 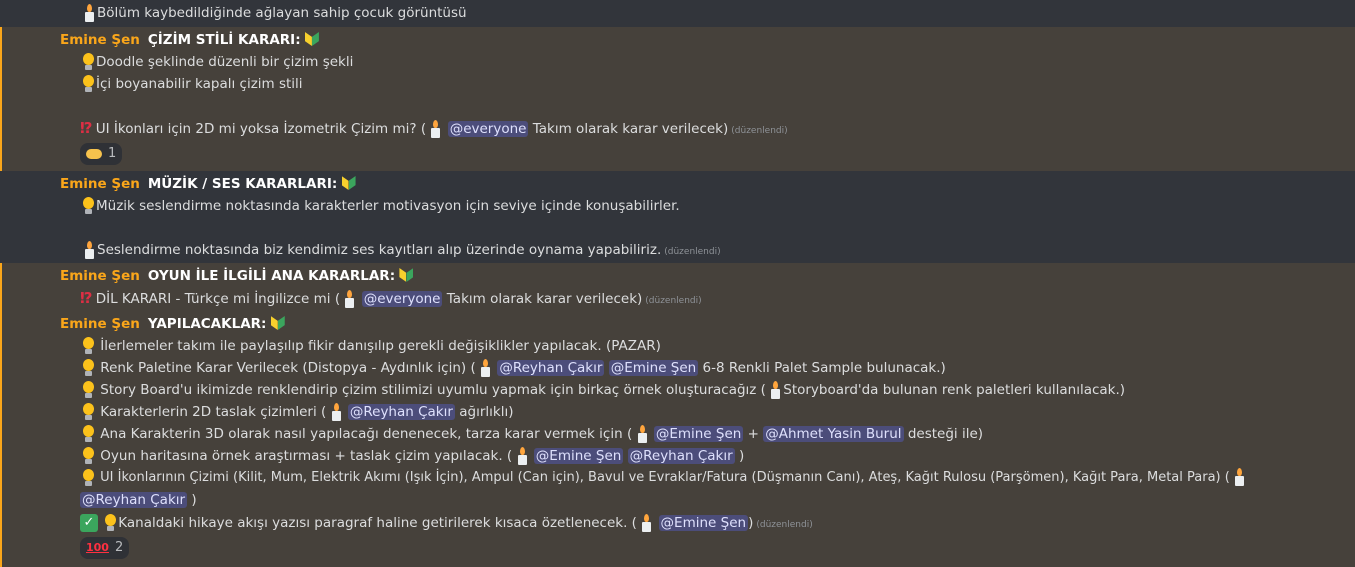 I want to click on message-line: Doodle şeklinde düzenli bir çizim şekli, so click(x=217, y=62).